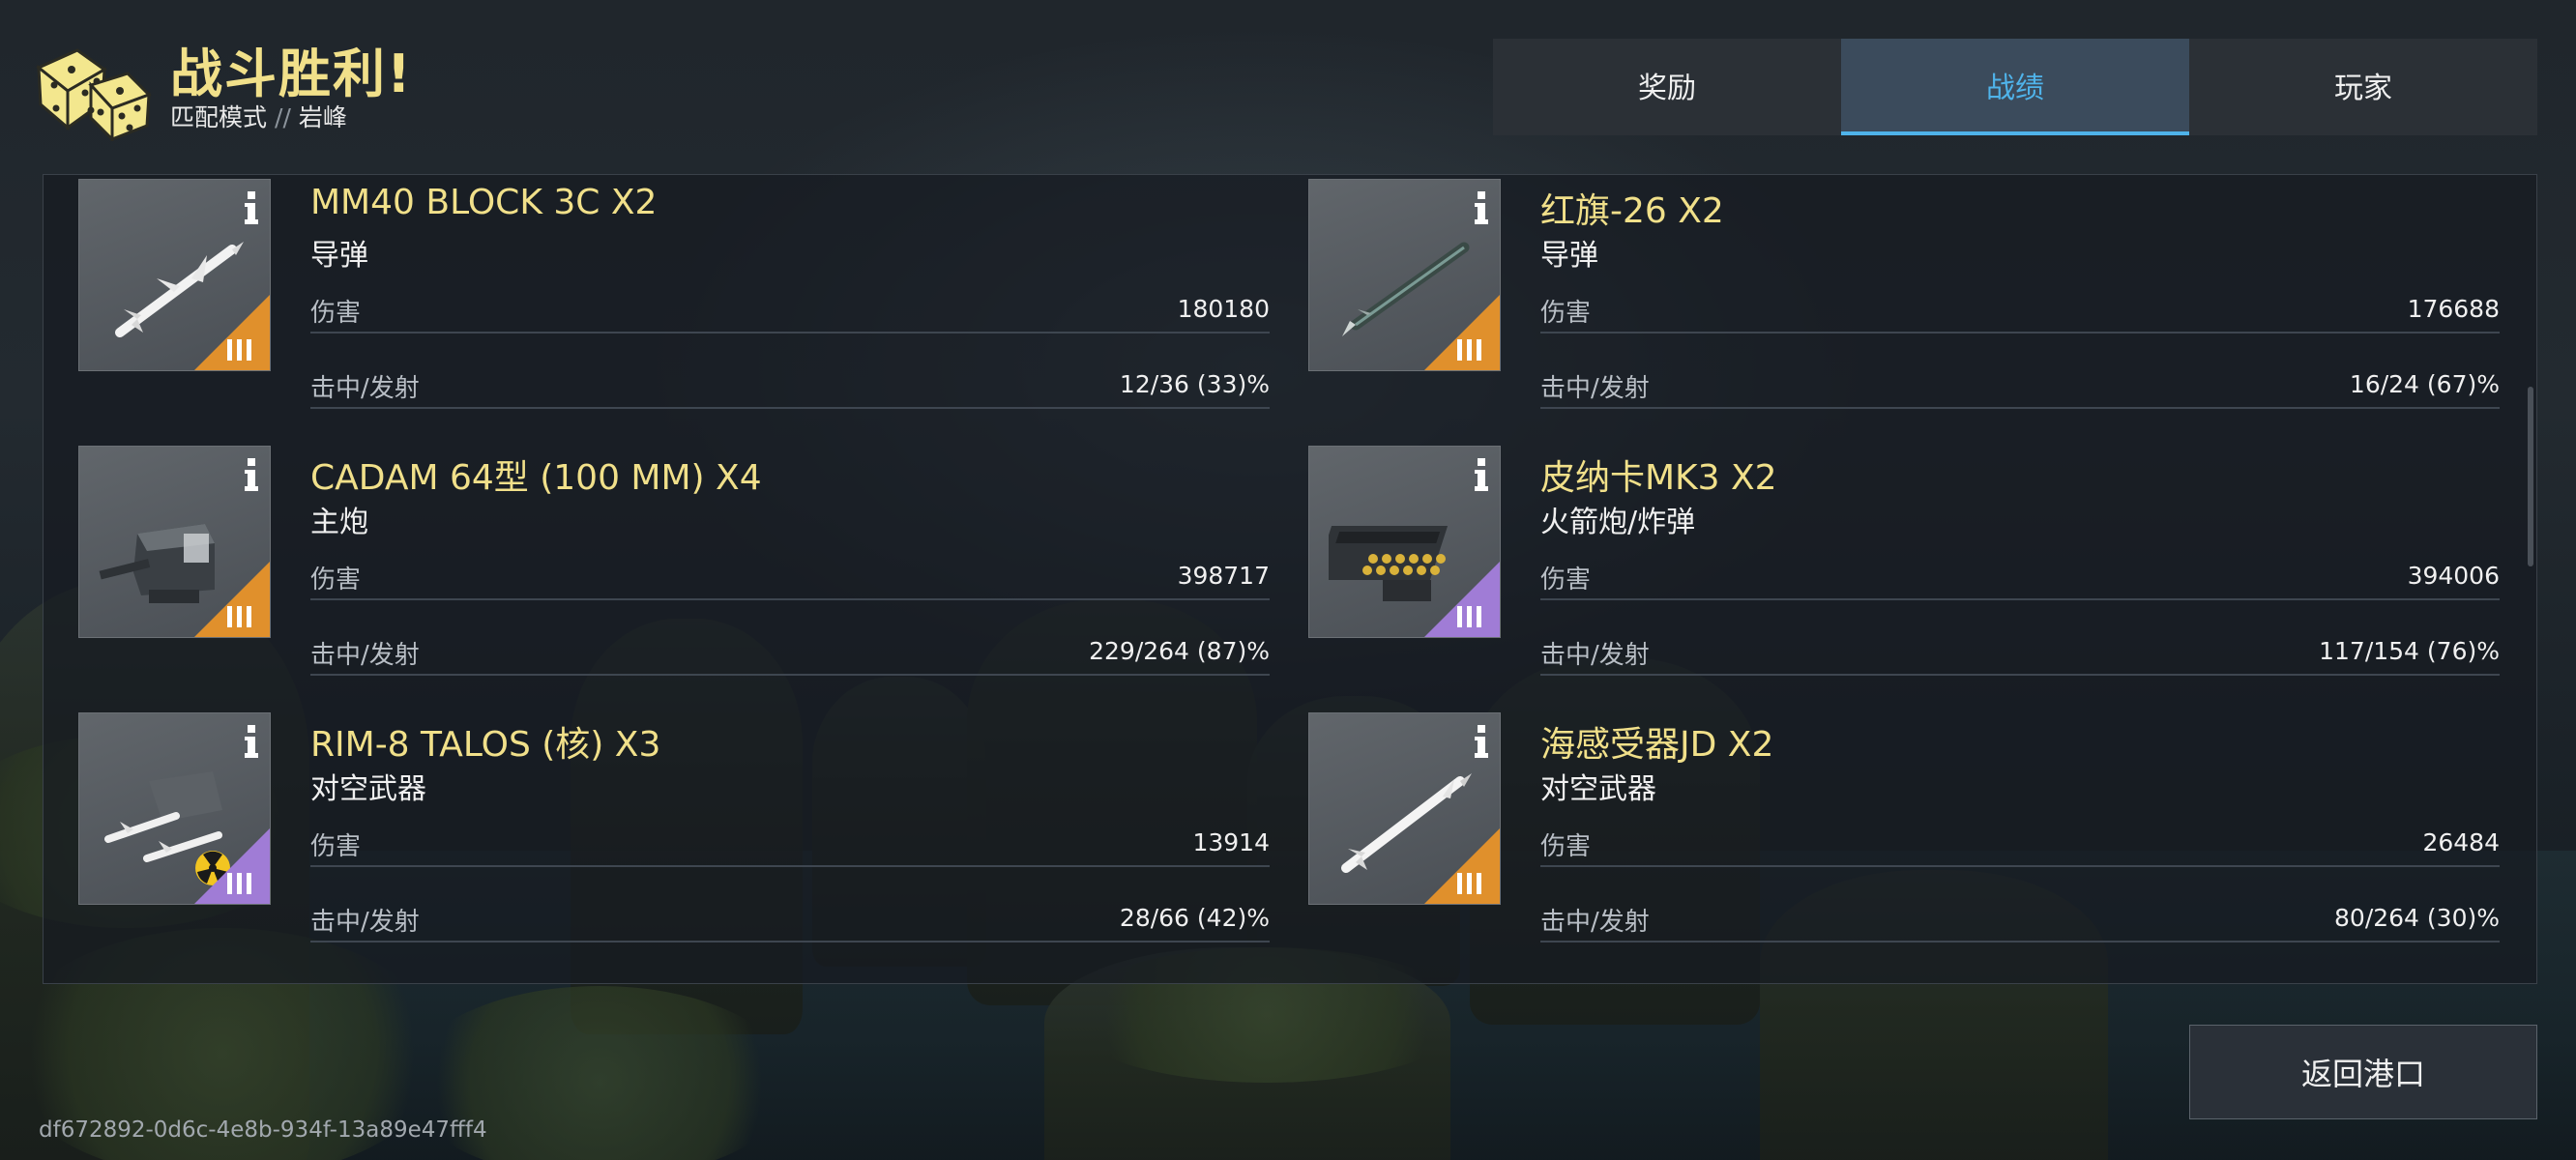 This screenshot has width=2576, height=1160. I want to click on dice-icon, so click(94, 94).